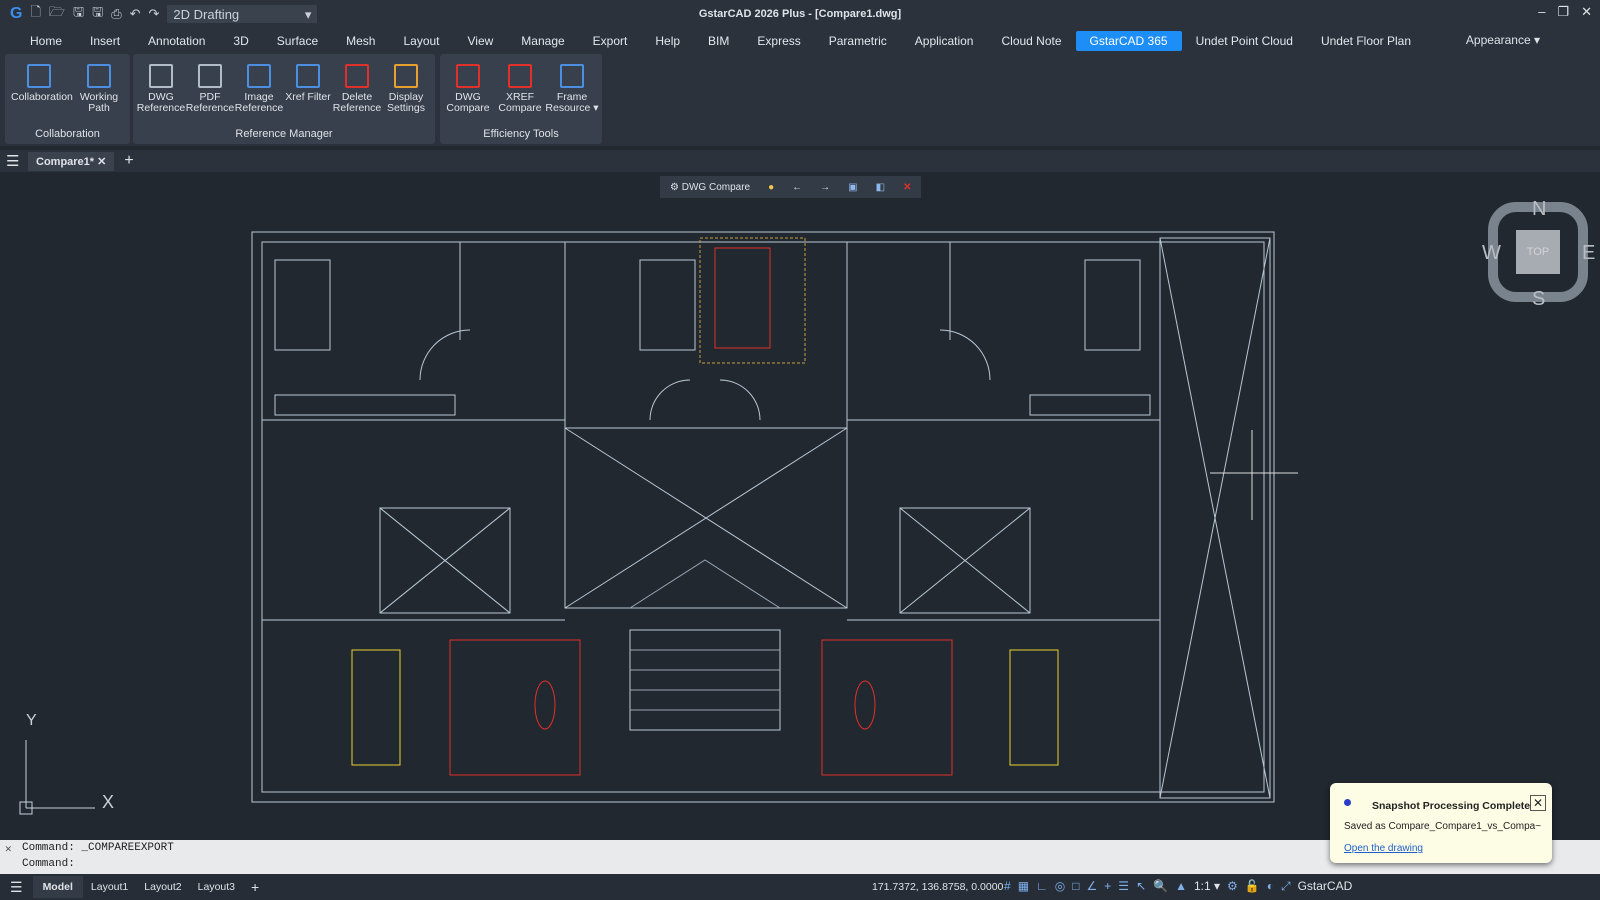 The width and height of the screenshot is (1600, 900). I want to click on tool-button: XREF Compare, so click(520, 89).